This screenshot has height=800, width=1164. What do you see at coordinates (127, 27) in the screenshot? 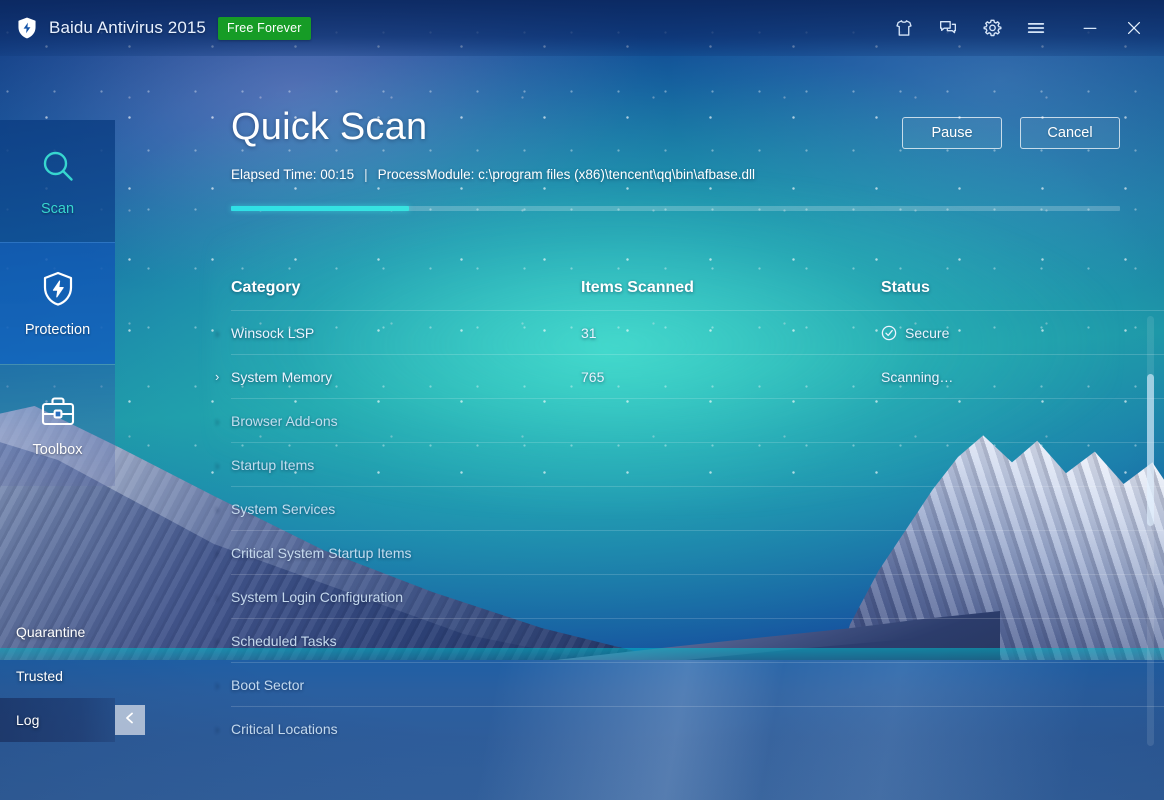
I see `app-title: Baidu Antivirus 2015` at bounding box center [127, 27].